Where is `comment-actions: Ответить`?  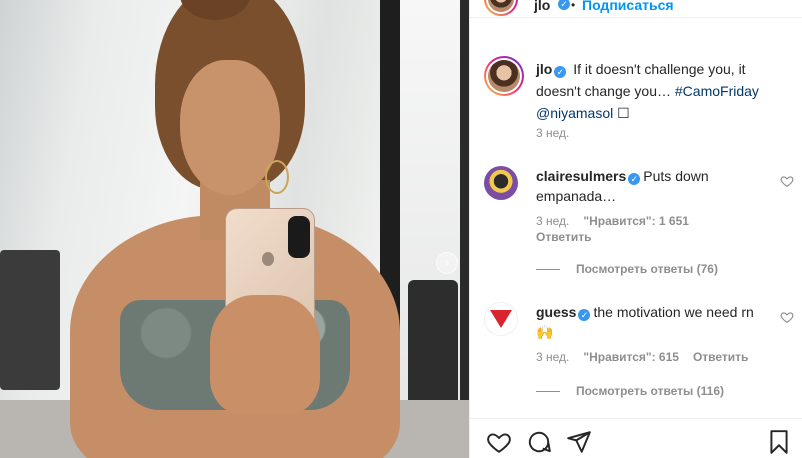
comment-actions: Ответить is located at coordinates (570, 237).